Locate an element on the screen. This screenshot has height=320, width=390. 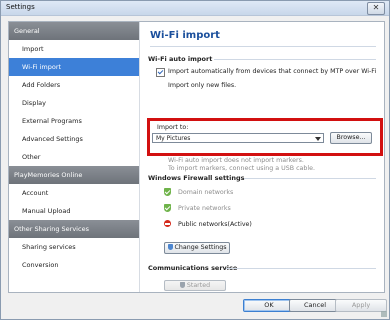
sidebar-group-playmemories-online: PlayMemories Online is located at coordinates (74, 175).